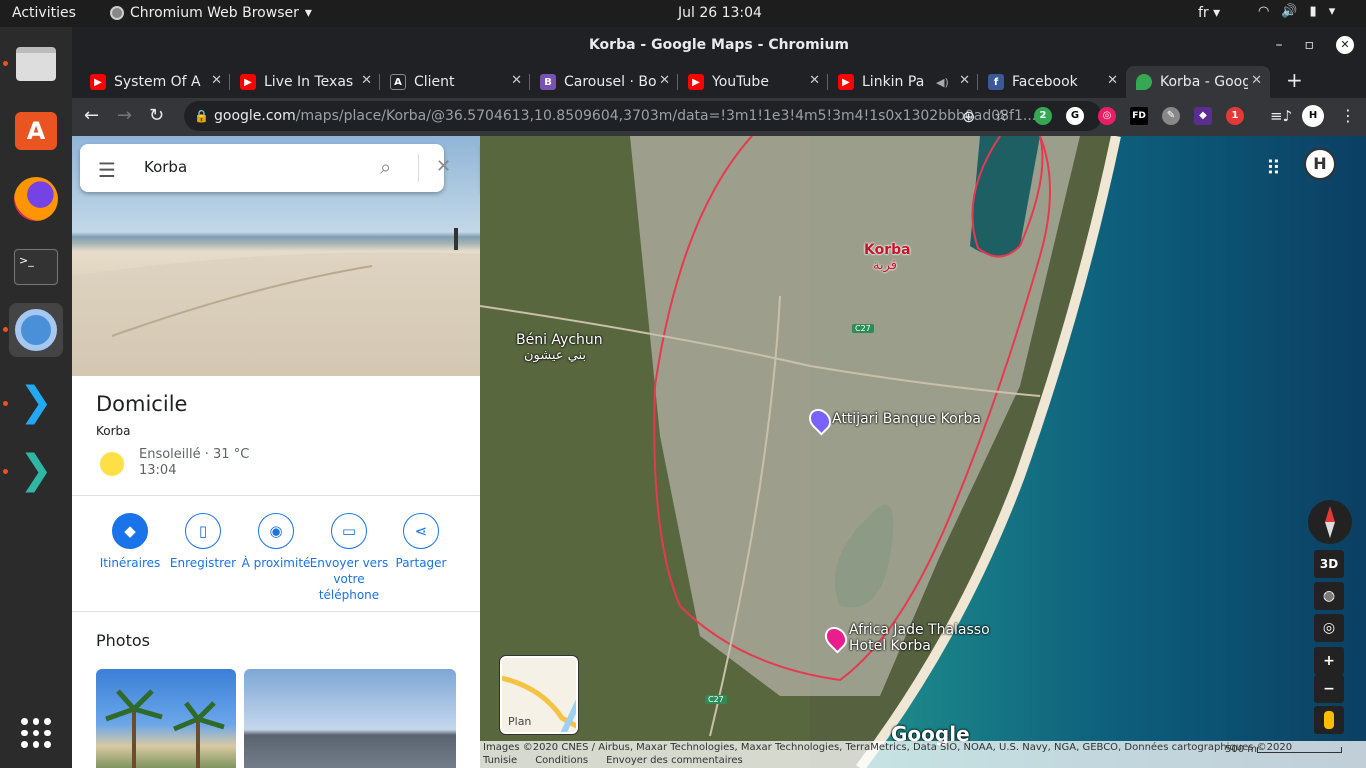 This screenshot has width=1366, height=768. I want to click on language-indicator: fr ▾, so click(1209, 13).